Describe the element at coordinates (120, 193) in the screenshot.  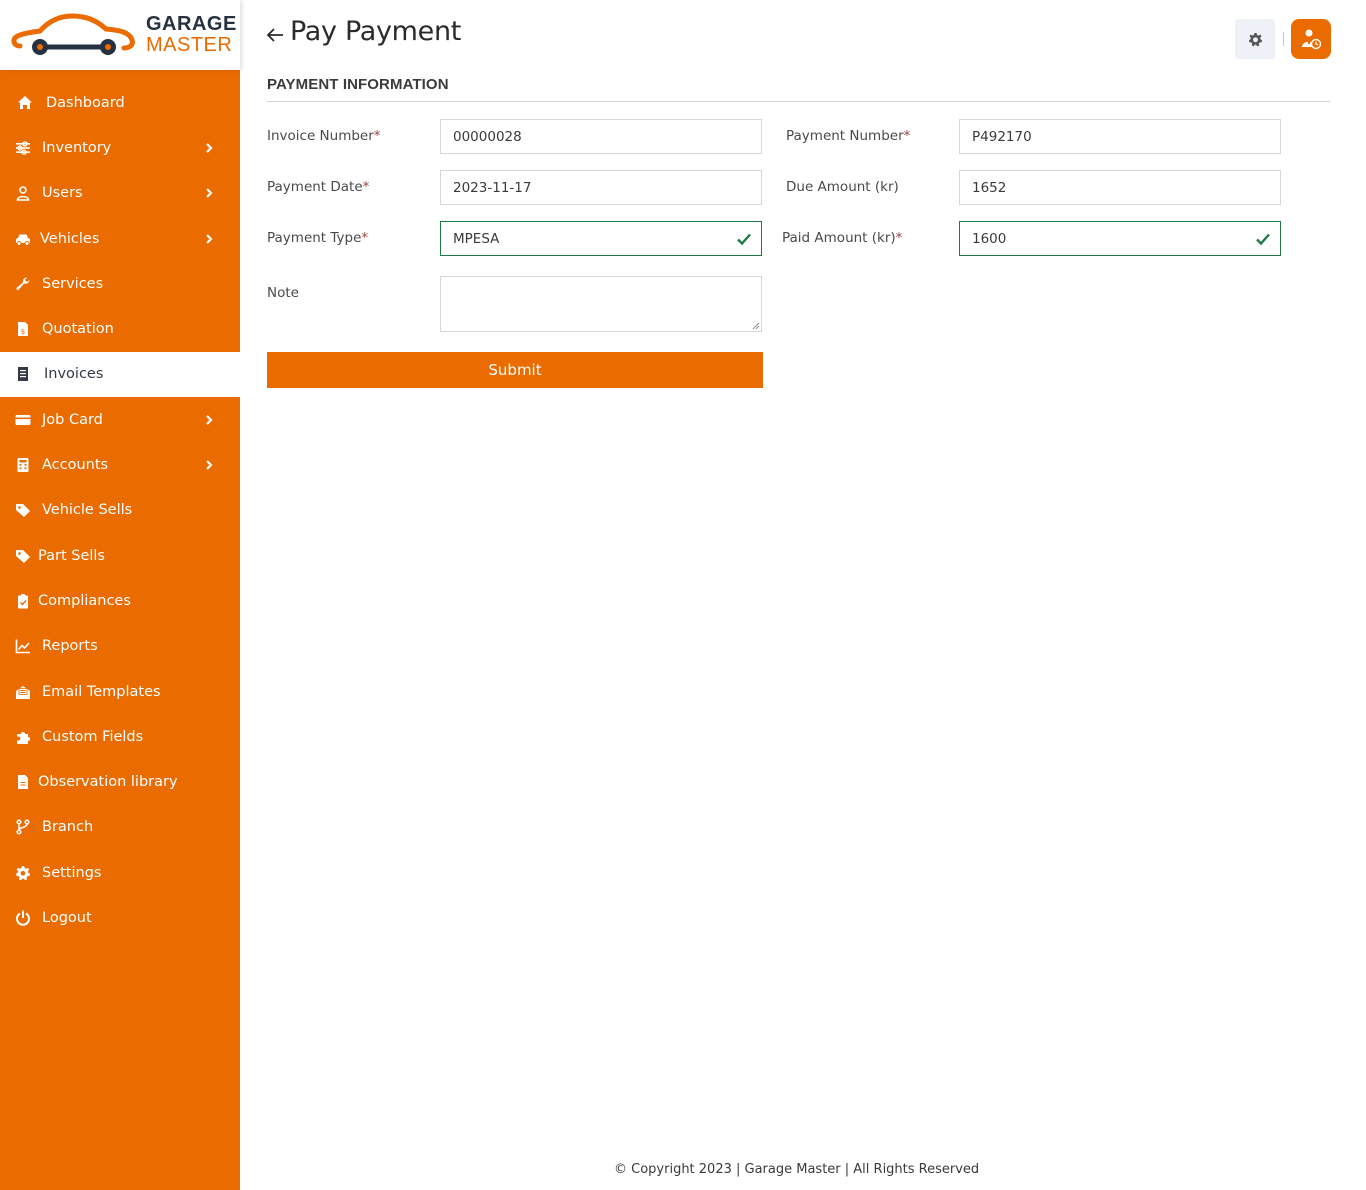
I see `sidebar-item-users: Users` at that location.